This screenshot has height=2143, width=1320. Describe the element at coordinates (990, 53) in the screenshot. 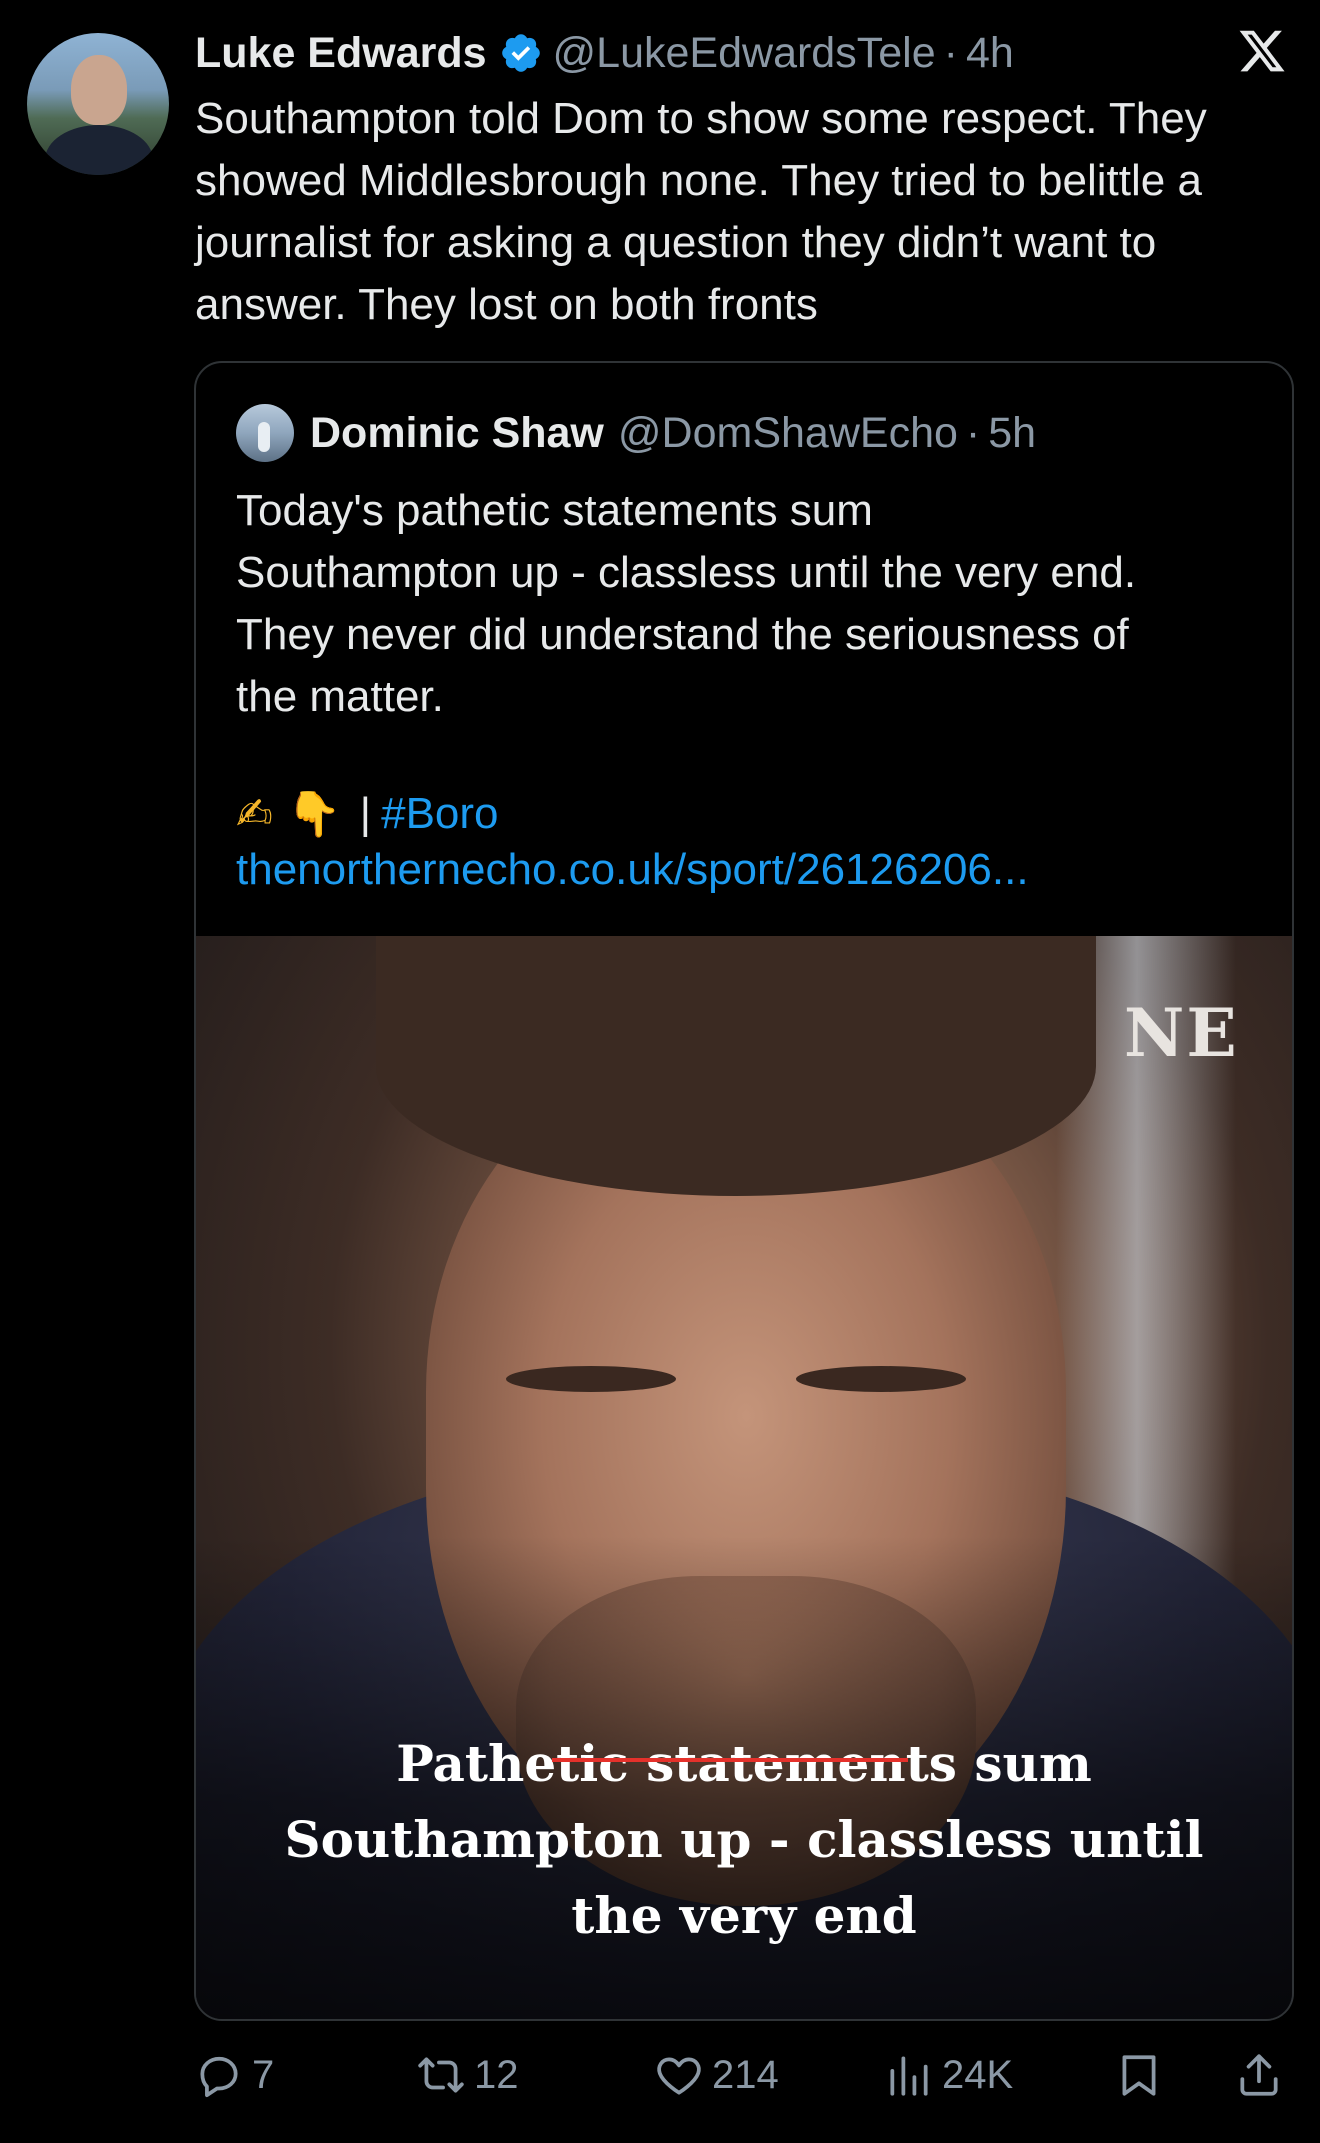

I see `tweet-time: 4h` at that location.